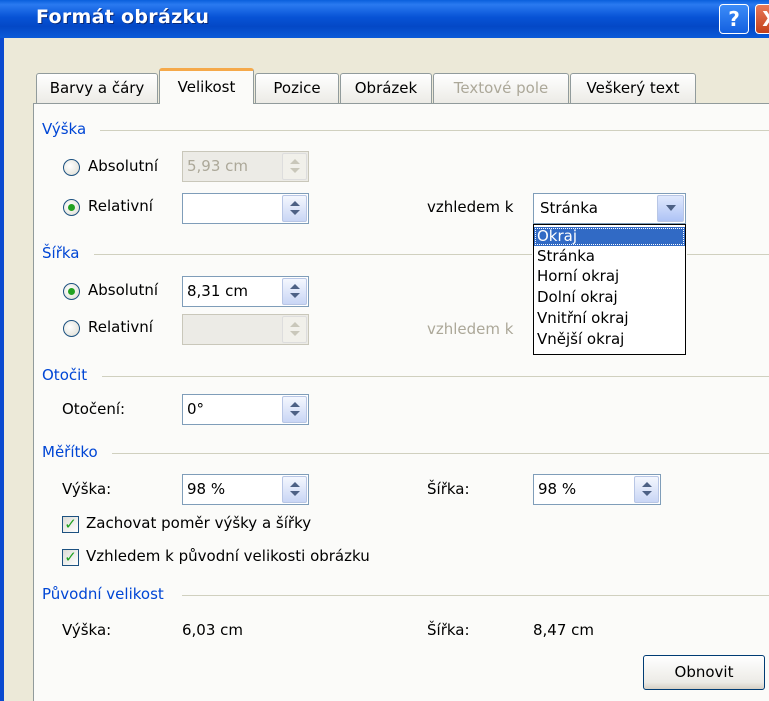 The height and width of the screenshot is (701, 769). Describe the element at coordinates (206, 489) in the screenshot. I see `scale-height-value: 98 %` at that location.